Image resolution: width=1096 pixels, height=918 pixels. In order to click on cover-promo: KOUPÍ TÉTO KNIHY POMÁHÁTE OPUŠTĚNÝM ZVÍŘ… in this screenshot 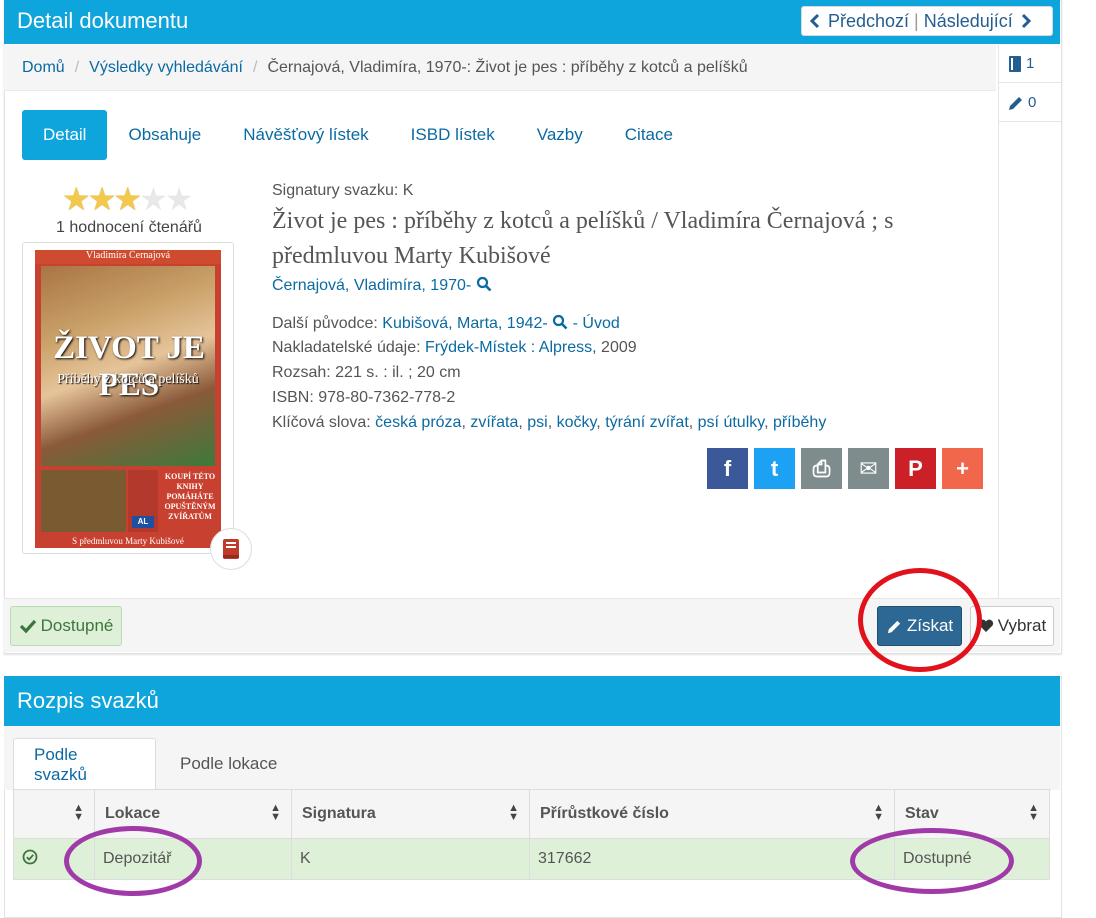, I will do `click(190, 496)`.